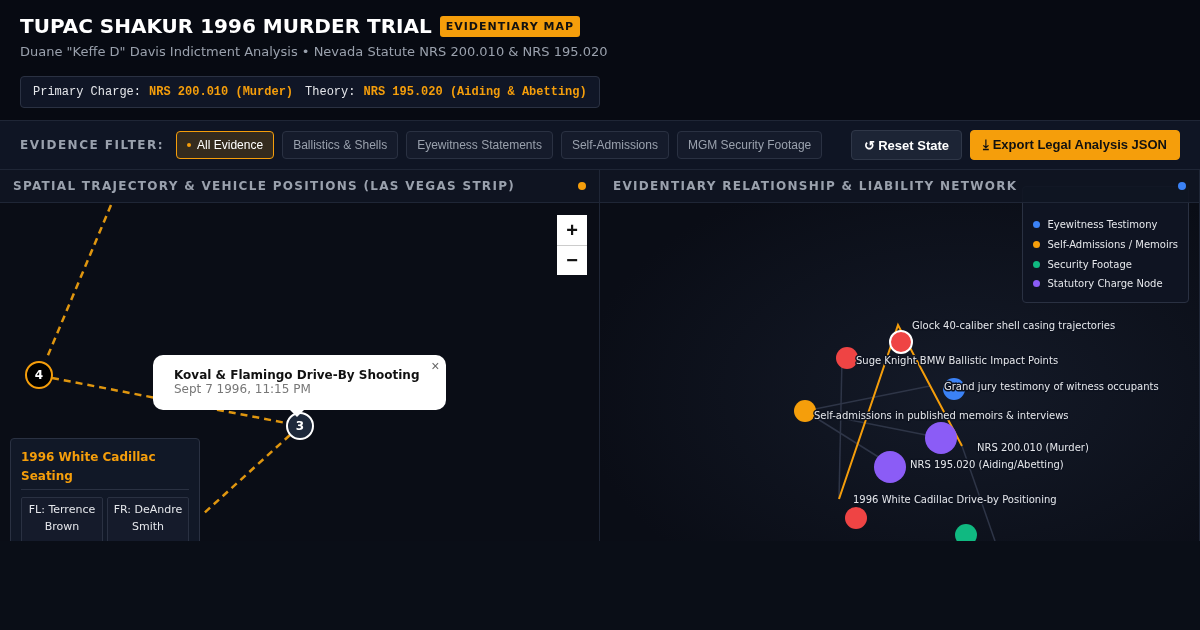 This screenshot has height=630, width=1200. What do you see at coordinates (1102, 225) in the screenshot?
I see `legend-label: Eyewitness Testimony` at bounding box center [1102, 225].